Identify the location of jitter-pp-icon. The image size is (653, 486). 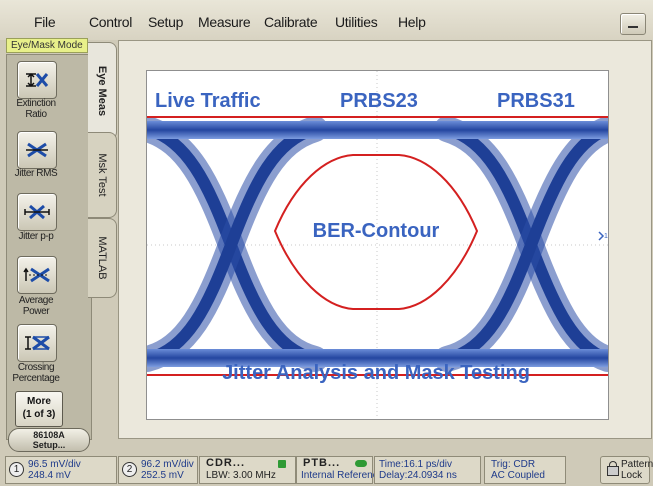
(37, 212).